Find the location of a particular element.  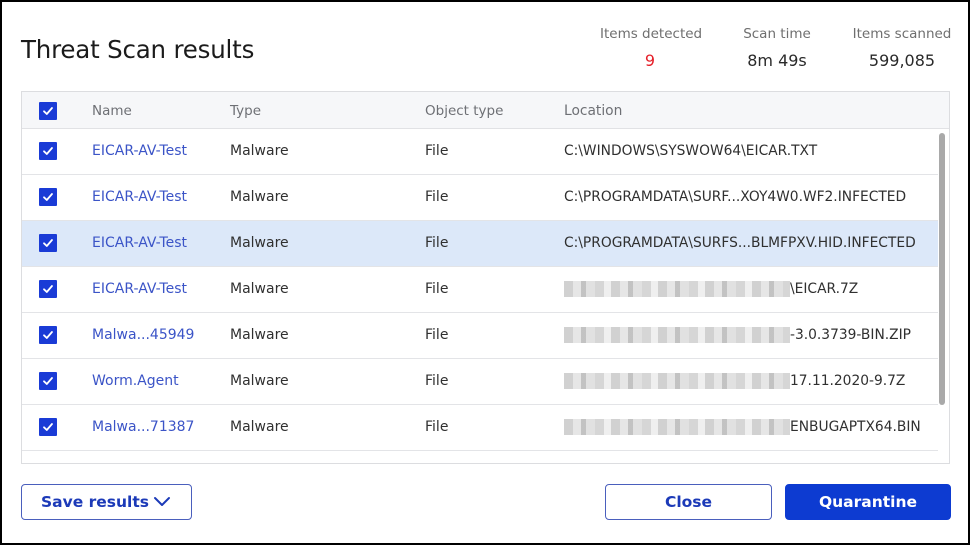

column-header-name: Name is located at coordinates (112, 111).